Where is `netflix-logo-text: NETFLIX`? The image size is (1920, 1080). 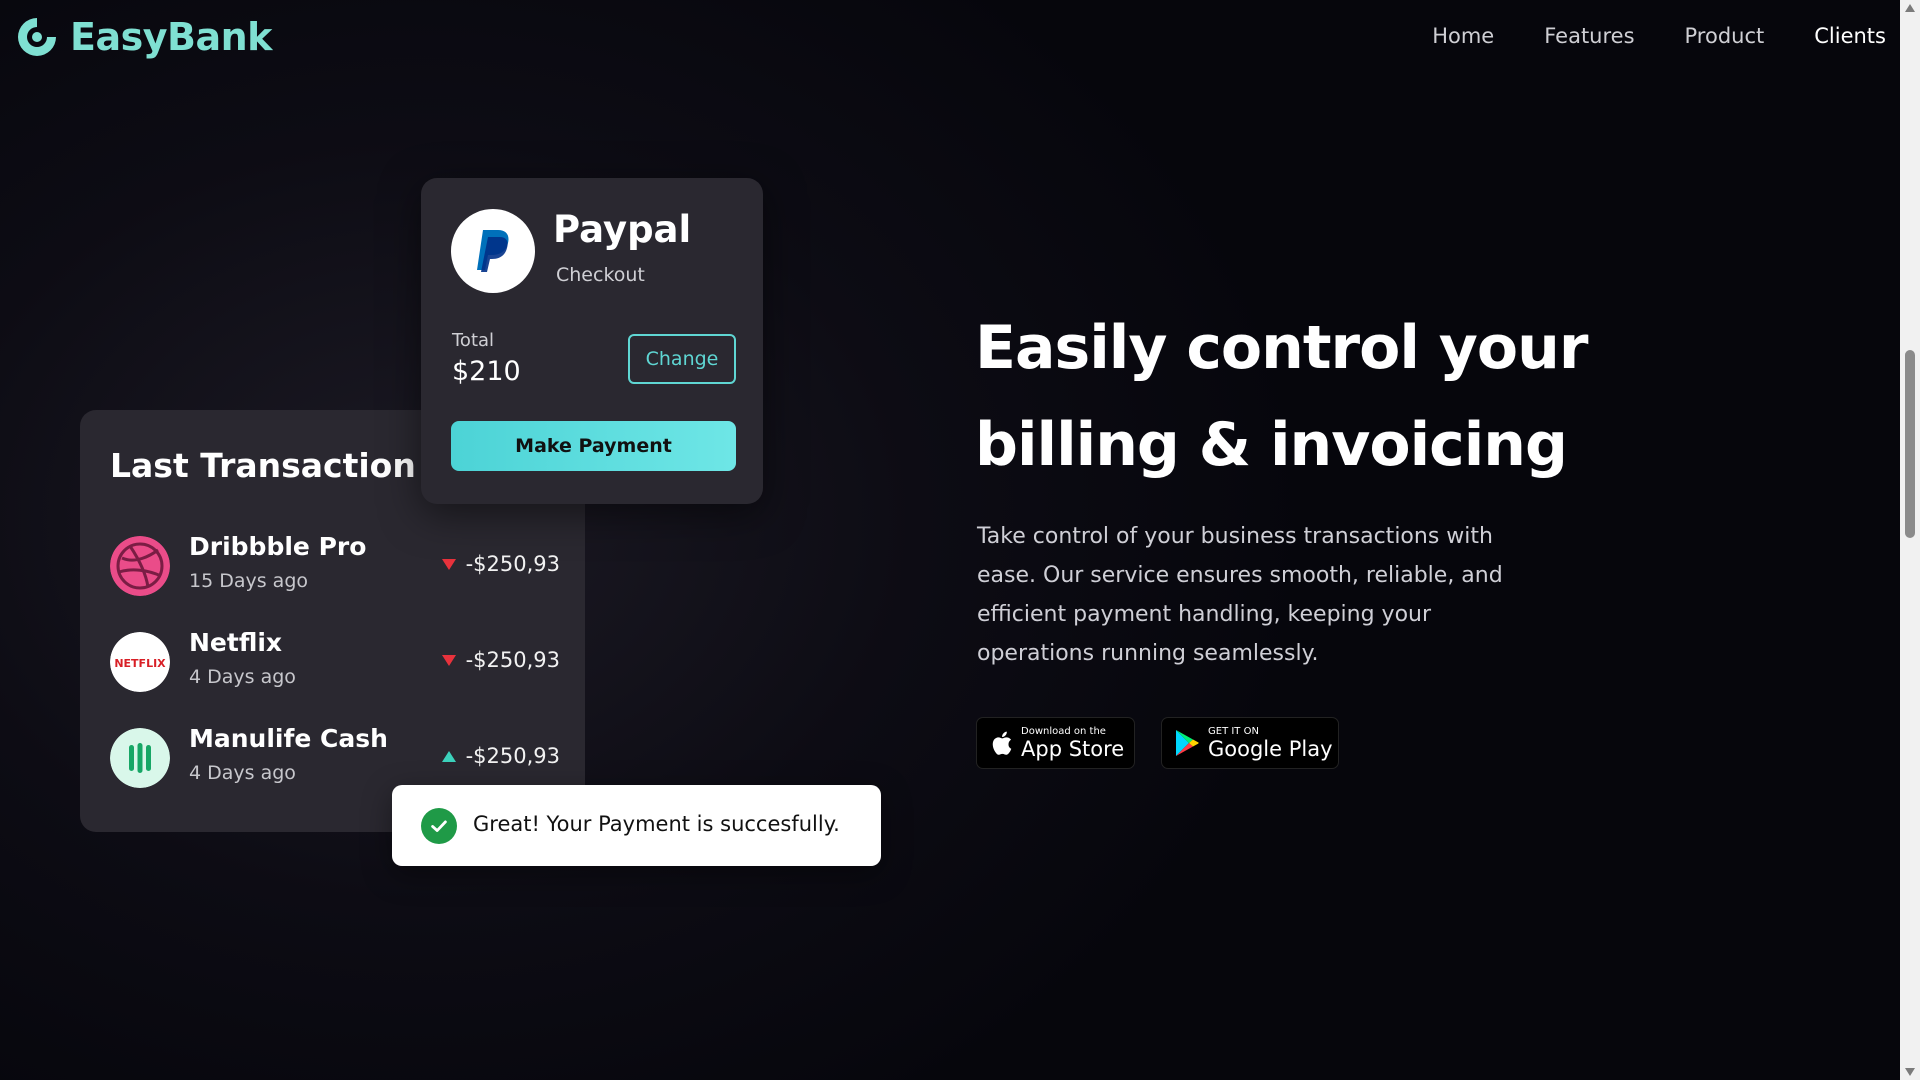 netflix-logo-text: NETFLIX is located at coordinates (140, 663).